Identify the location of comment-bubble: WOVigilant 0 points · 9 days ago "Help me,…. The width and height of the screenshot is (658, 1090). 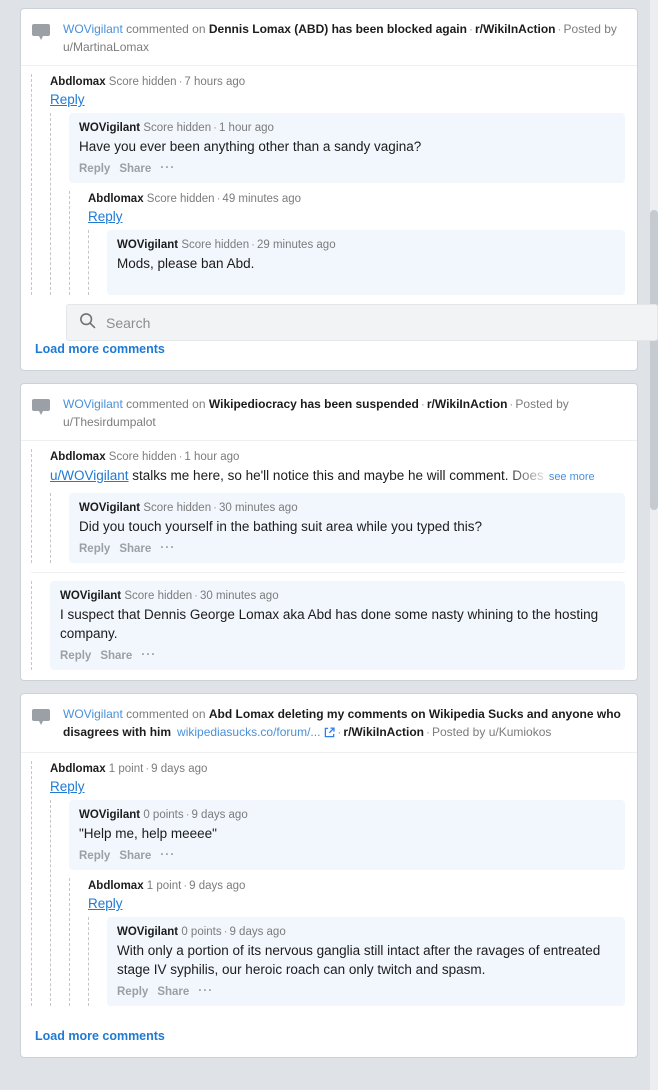
(347, 835).